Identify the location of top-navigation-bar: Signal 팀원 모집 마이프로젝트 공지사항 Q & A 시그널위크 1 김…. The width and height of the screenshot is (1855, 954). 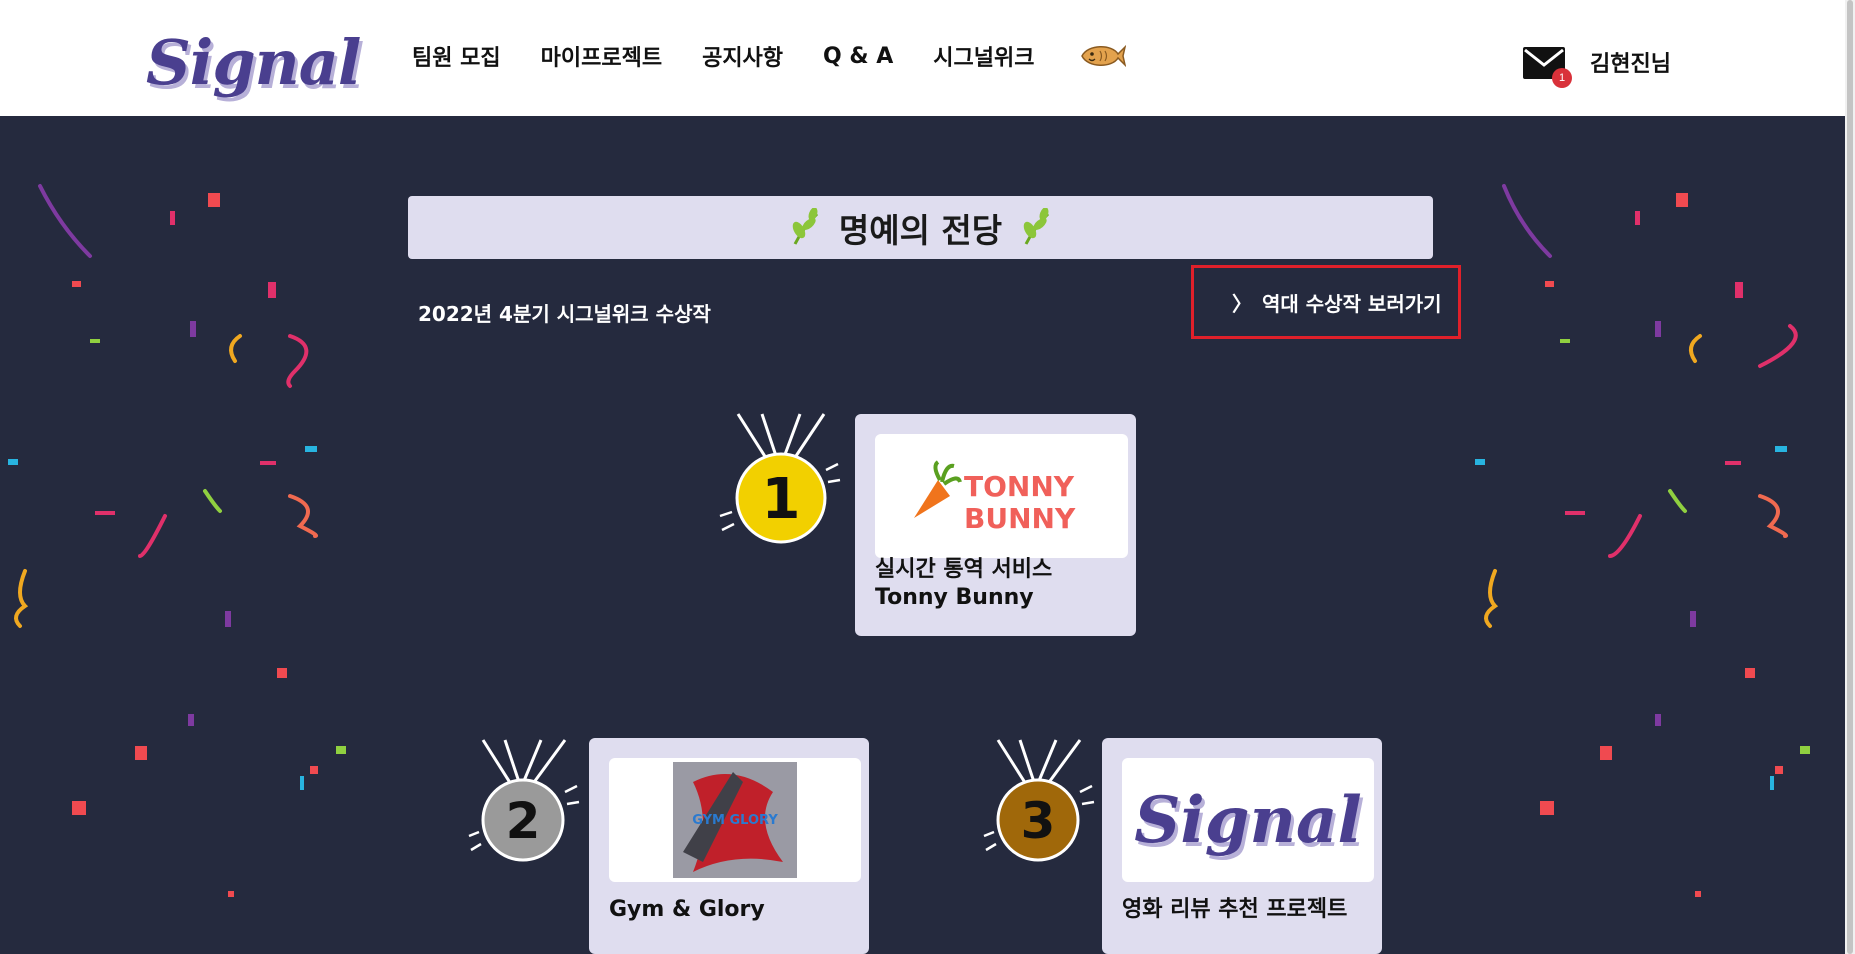
(922, 58).